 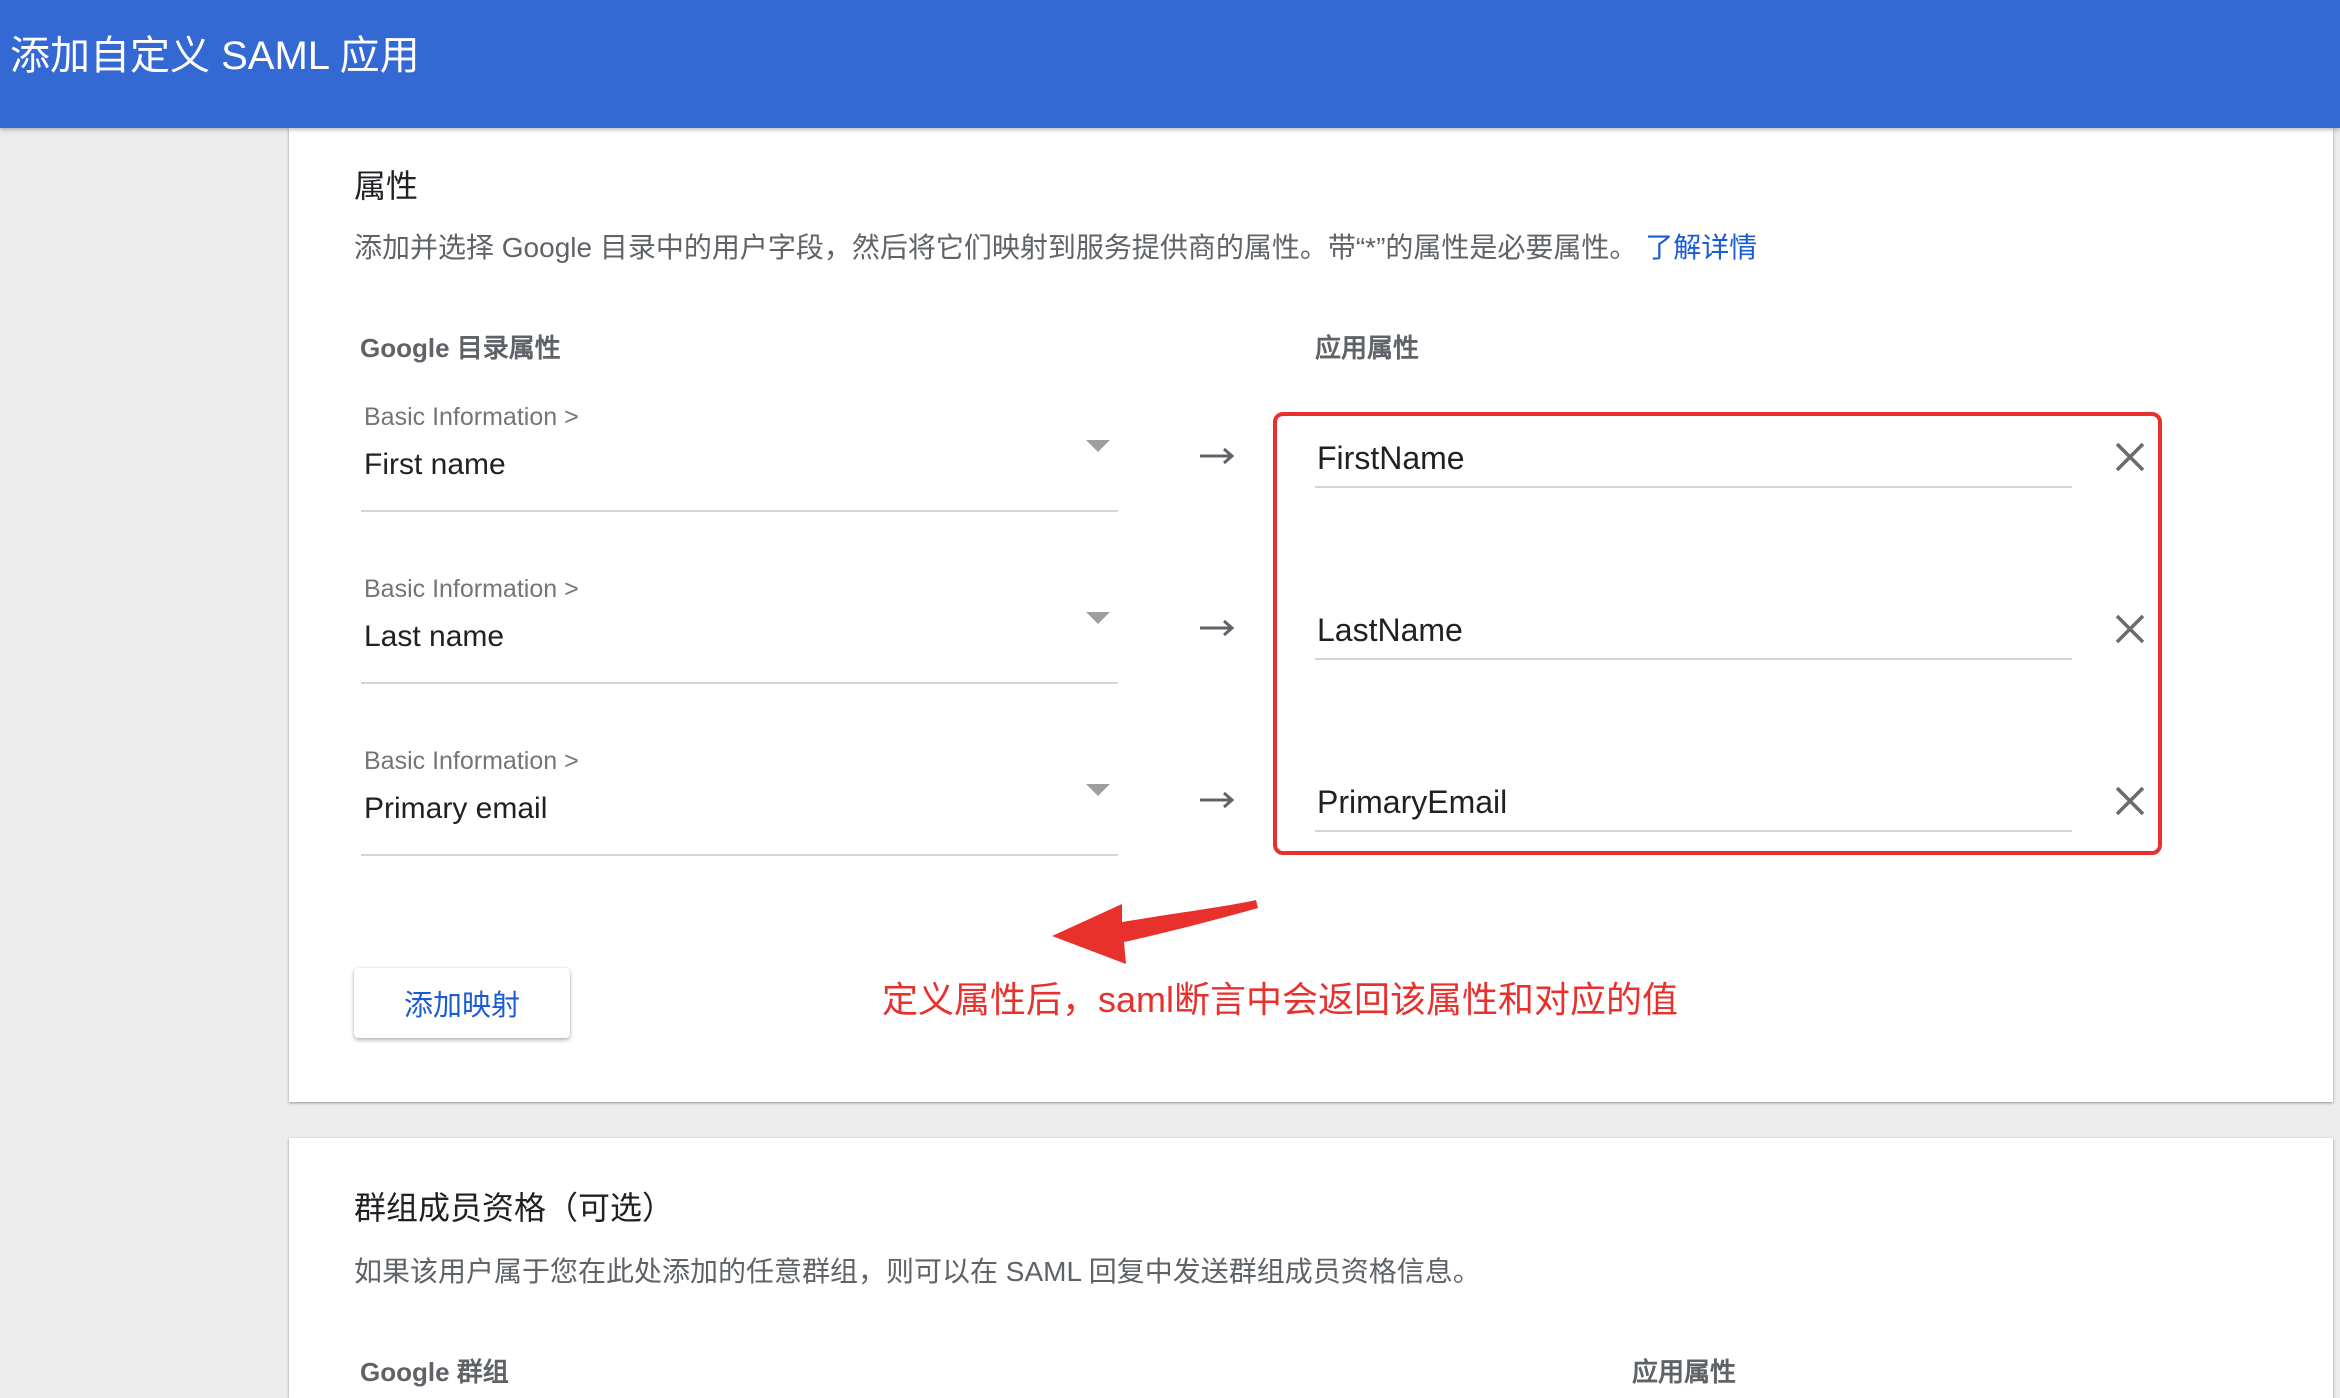 I want to click on add-mapping-button: 添加映射, so click(x=462, y=1003).